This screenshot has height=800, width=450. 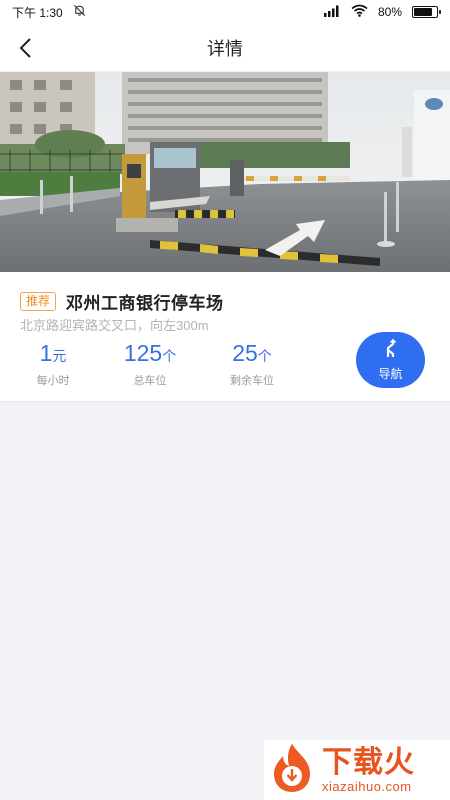 What do you see at coordinates (391, 350) in the screenshot?
I see `navigation-turn-icon` at bounding box center [391, 350].